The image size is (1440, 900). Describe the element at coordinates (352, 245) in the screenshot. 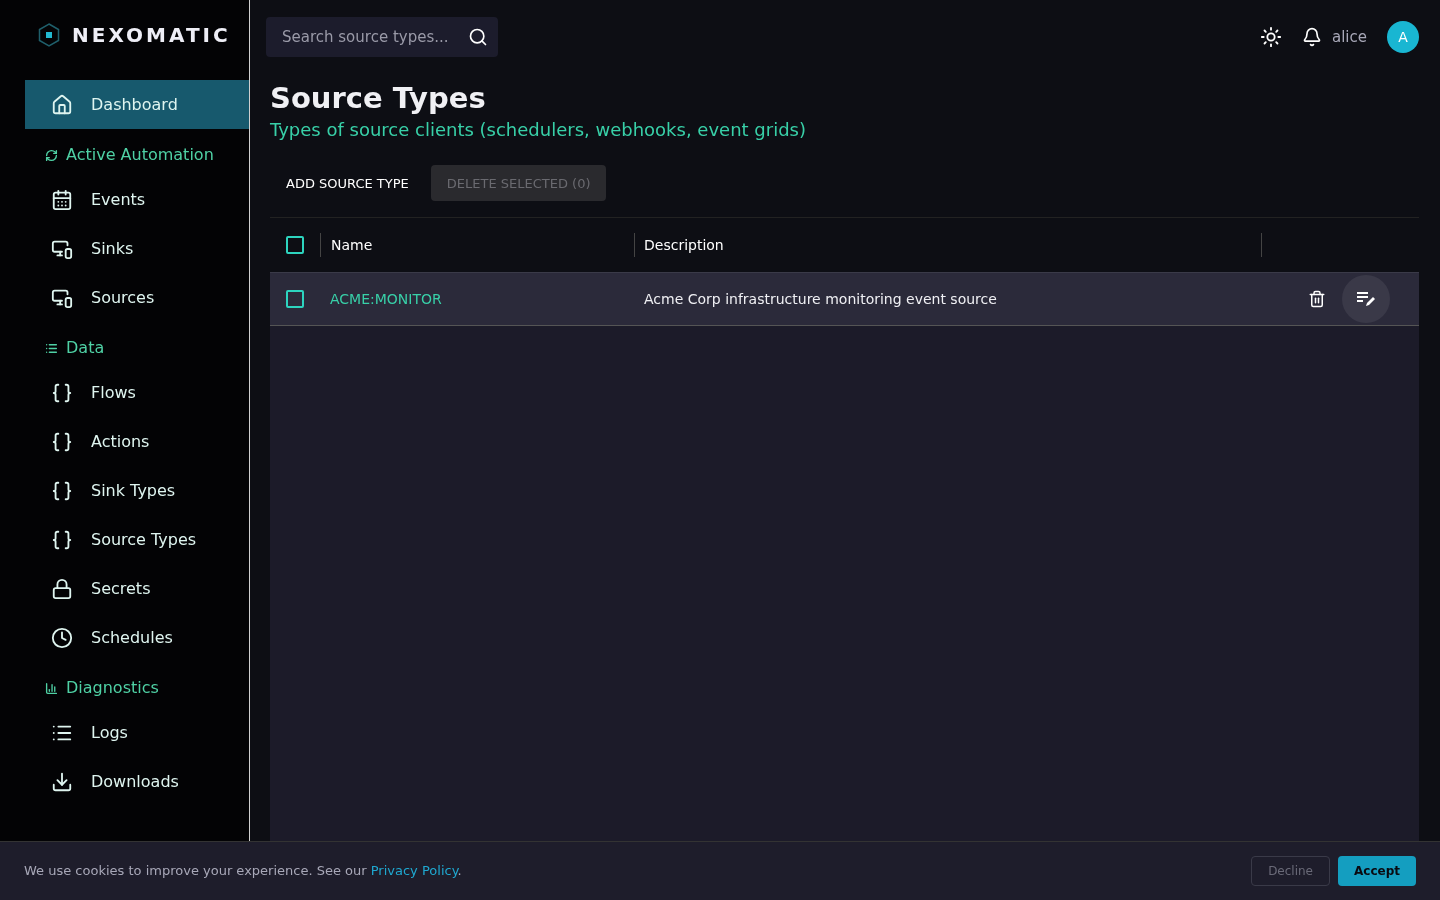

I see `column-header: Name` at that location.